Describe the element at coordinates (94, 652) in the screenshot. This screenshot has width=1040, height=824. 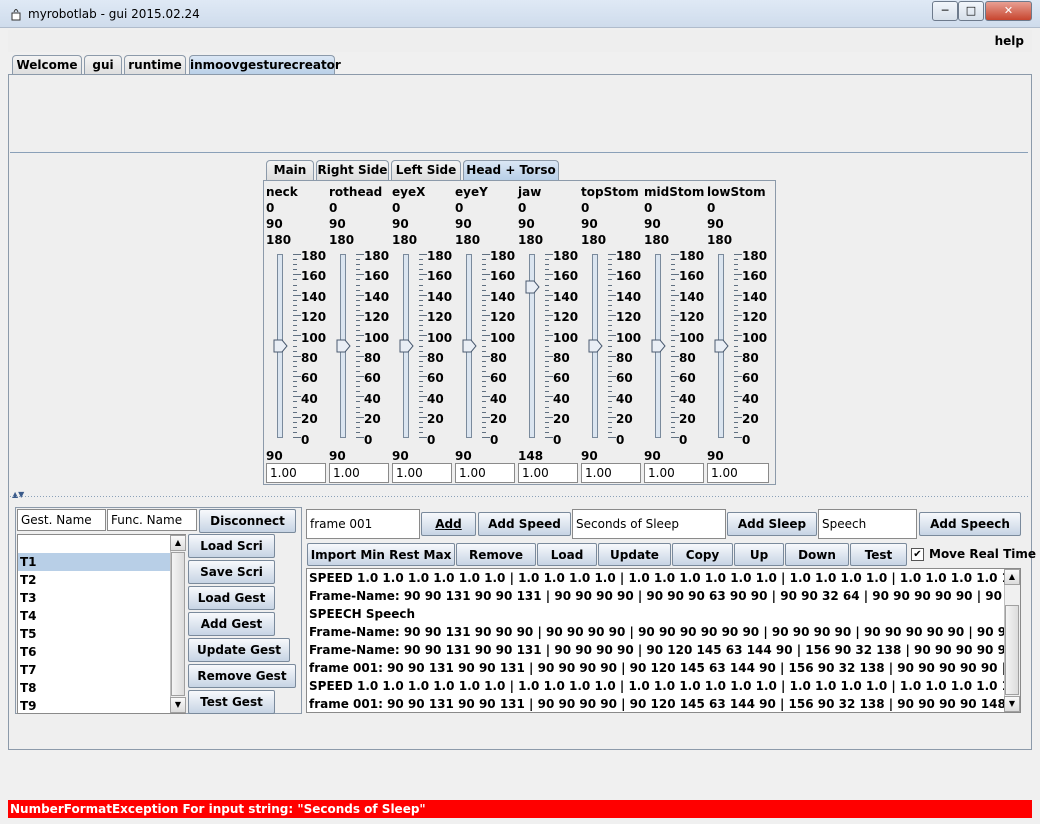
I see `gesture-list-item: T6` at that location.